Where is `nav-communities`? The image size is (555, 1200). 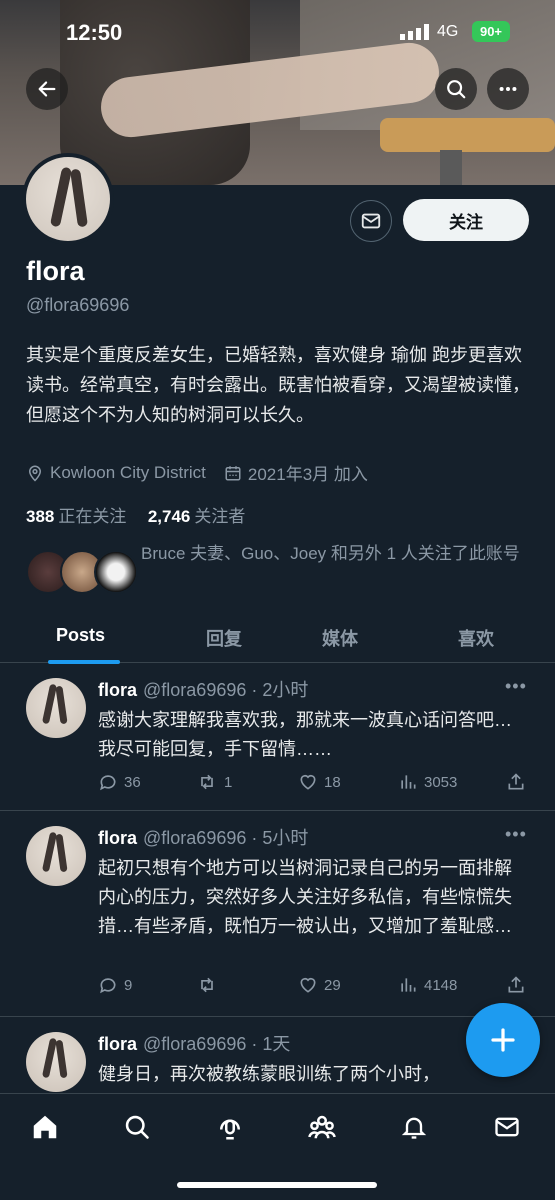
nav-communities is located at coordinates (322, 1127).